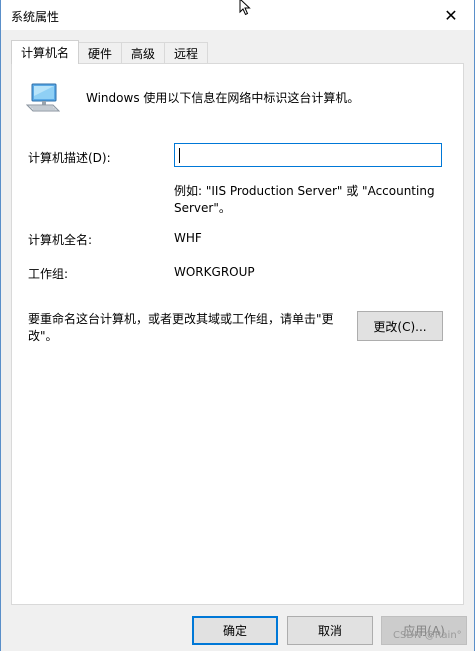 The image size is (475, 651). Describe the element at coordinates (181, 327) in the screenshot. I see `rename-instructions: 要重命名这台计算机，或者更改其域或工作组，请单击"更改"。` at that location.